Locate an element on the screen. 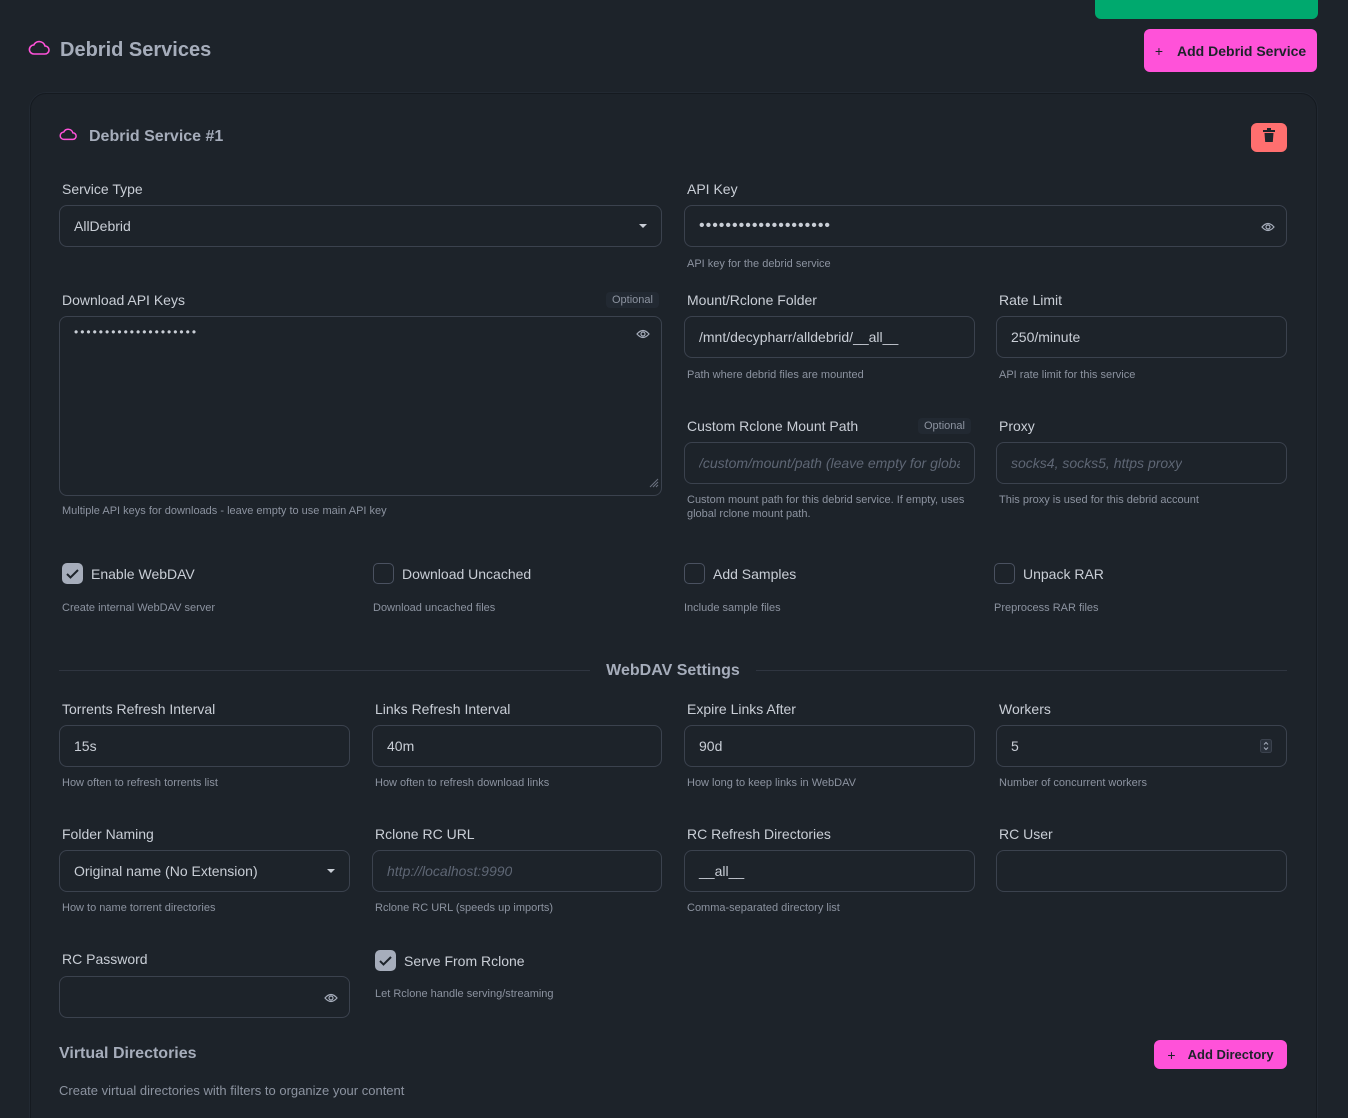 The height and width of the screenshot is (1118, 1348). folder-naming-help: How to name torrent directories is located at coordinates (139, 908).